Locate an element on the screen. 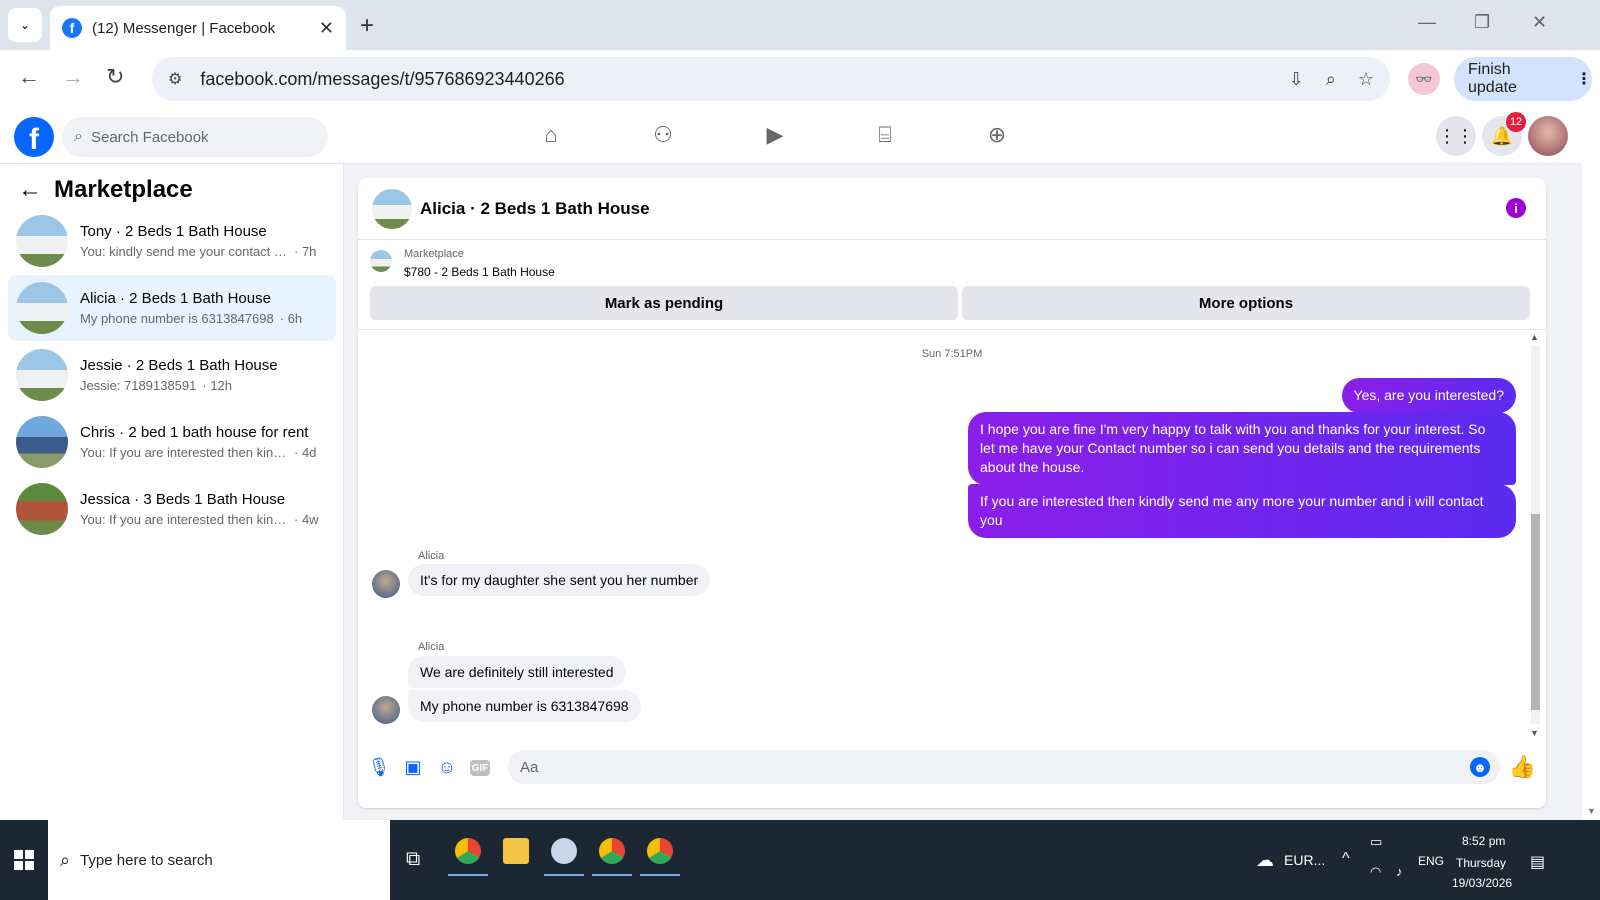  install-icon: ⇩ is located at coordinates (1296, 79).